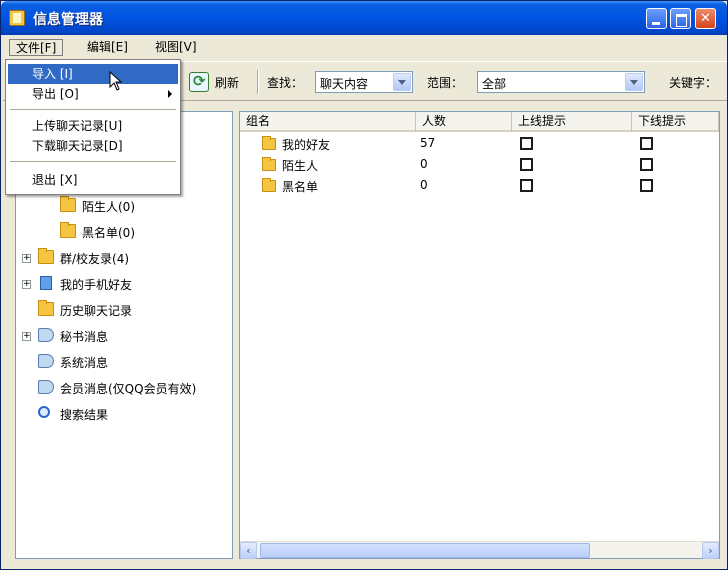  Describe the element at coordinates (285, 83) in the screenshot. I see `search-label: 查找：` at that location.